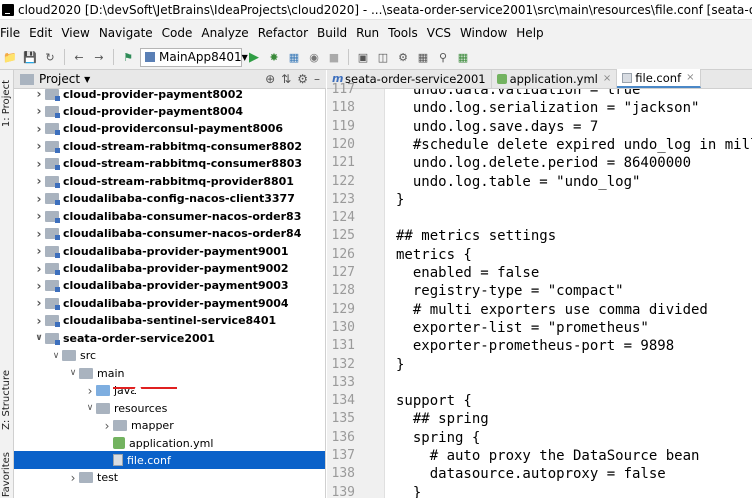 This screenshot has width=752, height=498. I want to click on tree-item: › cloud-provider-payment8004, so click(169, 111).